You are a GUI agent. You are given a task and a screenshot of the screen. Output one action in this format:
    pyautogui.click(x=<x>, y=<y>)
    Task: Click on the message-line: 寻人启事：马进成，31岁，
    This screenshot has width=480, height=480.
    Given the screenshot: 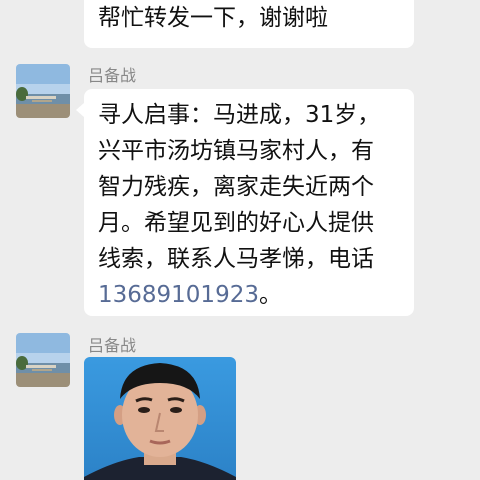 What is the action you would take?
    pyautogui.click(x=239, y=115)
    